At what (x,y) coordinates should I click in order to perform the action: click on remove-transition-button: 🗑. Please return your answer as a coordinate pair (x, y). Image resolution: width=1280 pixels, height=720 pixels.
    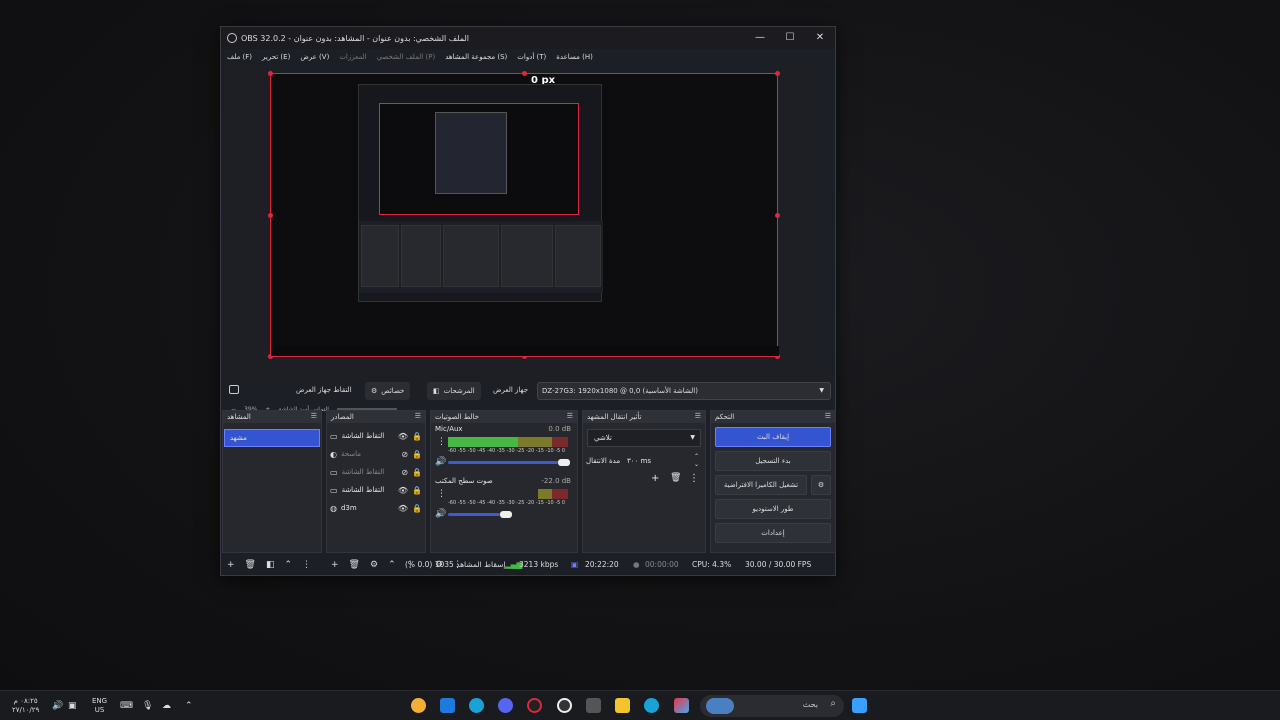
    Looking at the image, I should click on (675, 478).